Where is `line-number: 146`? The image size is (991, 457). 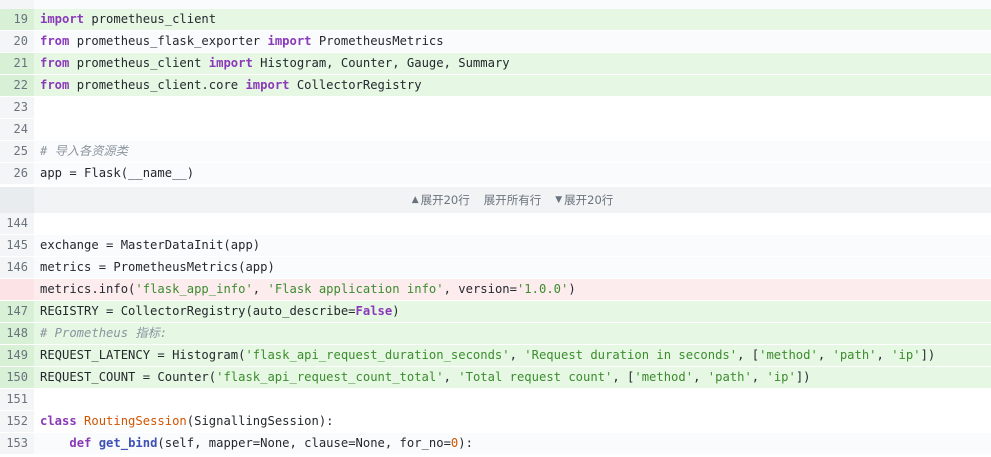
line-number: 146 is located at coordinates (17, 267).